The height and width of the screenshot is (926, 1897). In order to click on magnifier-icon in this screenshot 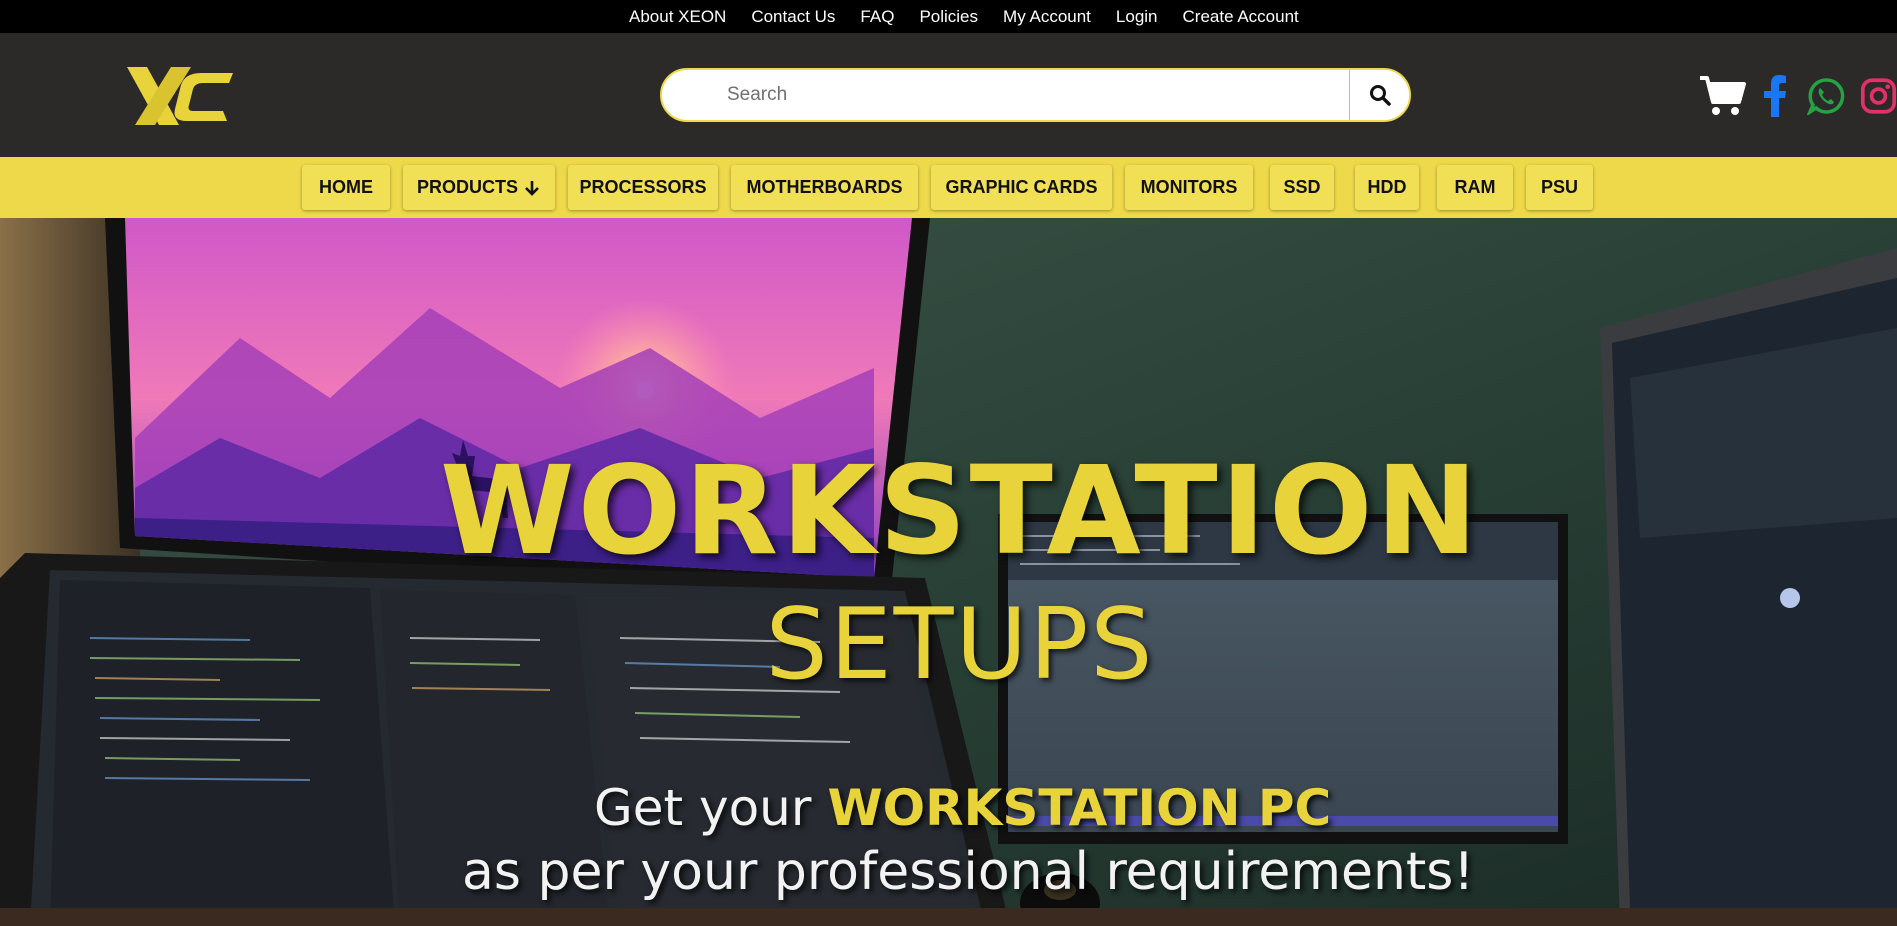, I will do `click(1380, 95)`.